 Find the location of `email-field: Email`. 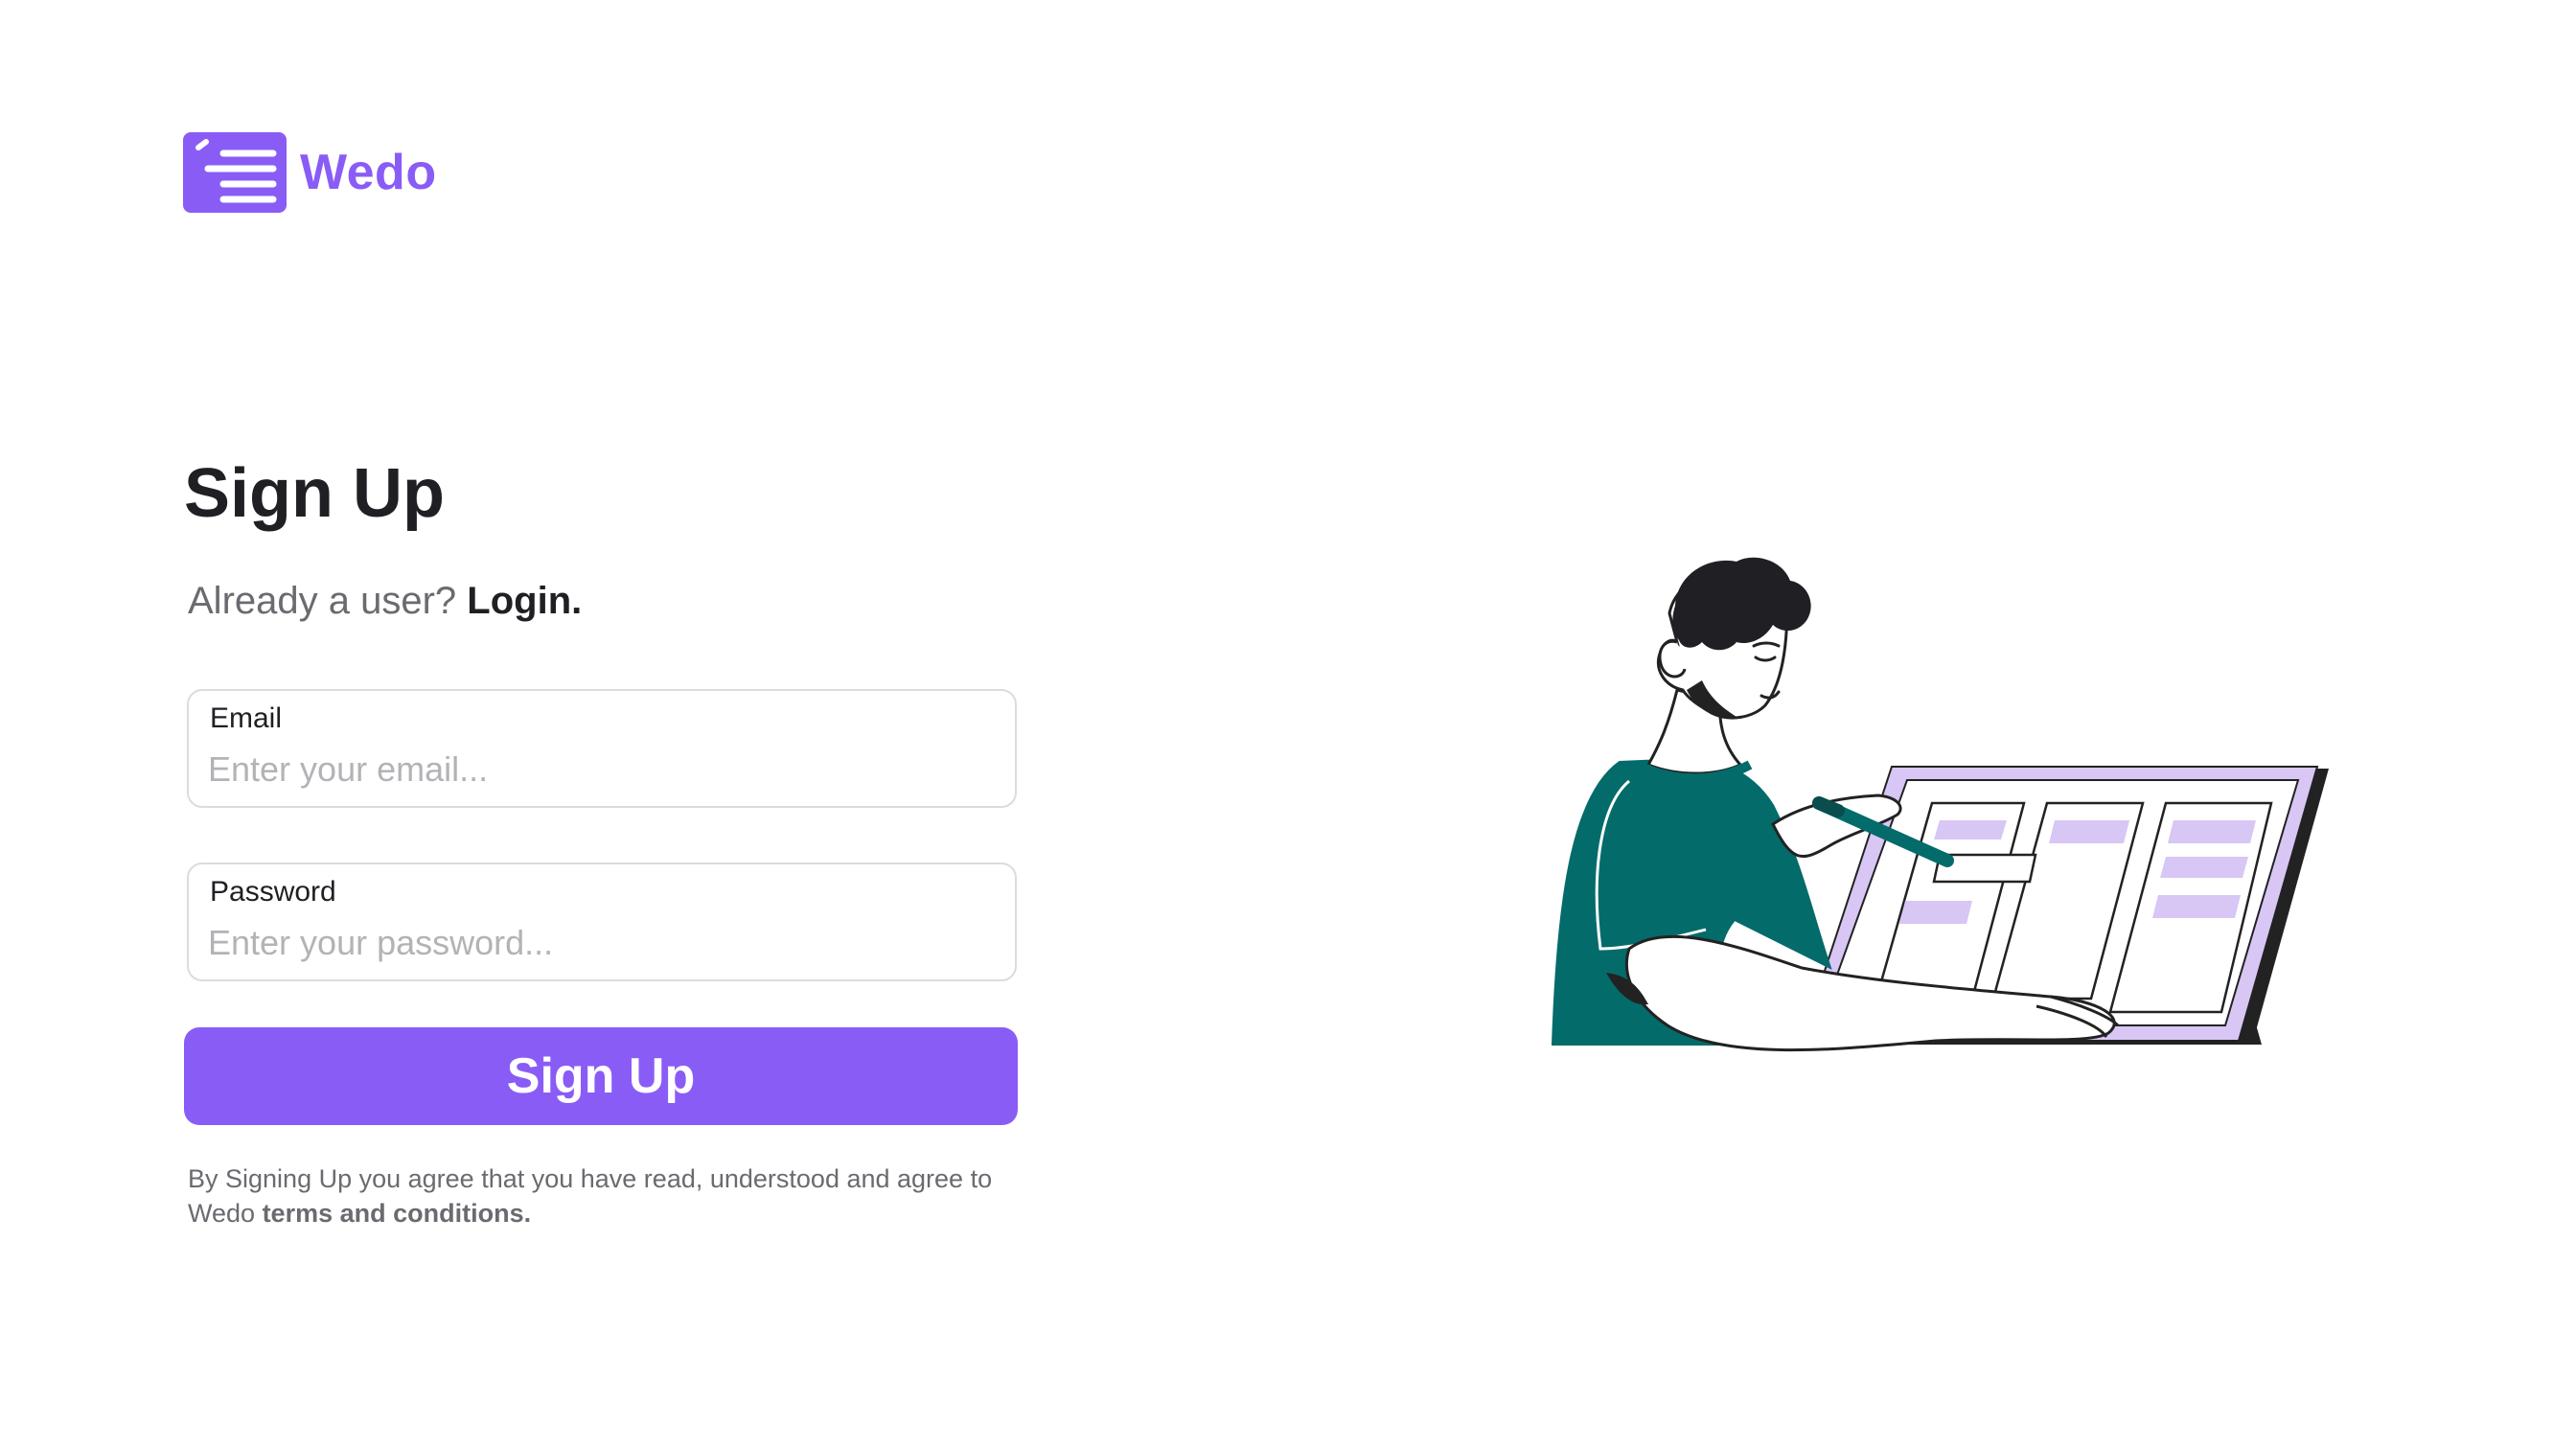

email-field: Email is located at coordinates (602, 748).